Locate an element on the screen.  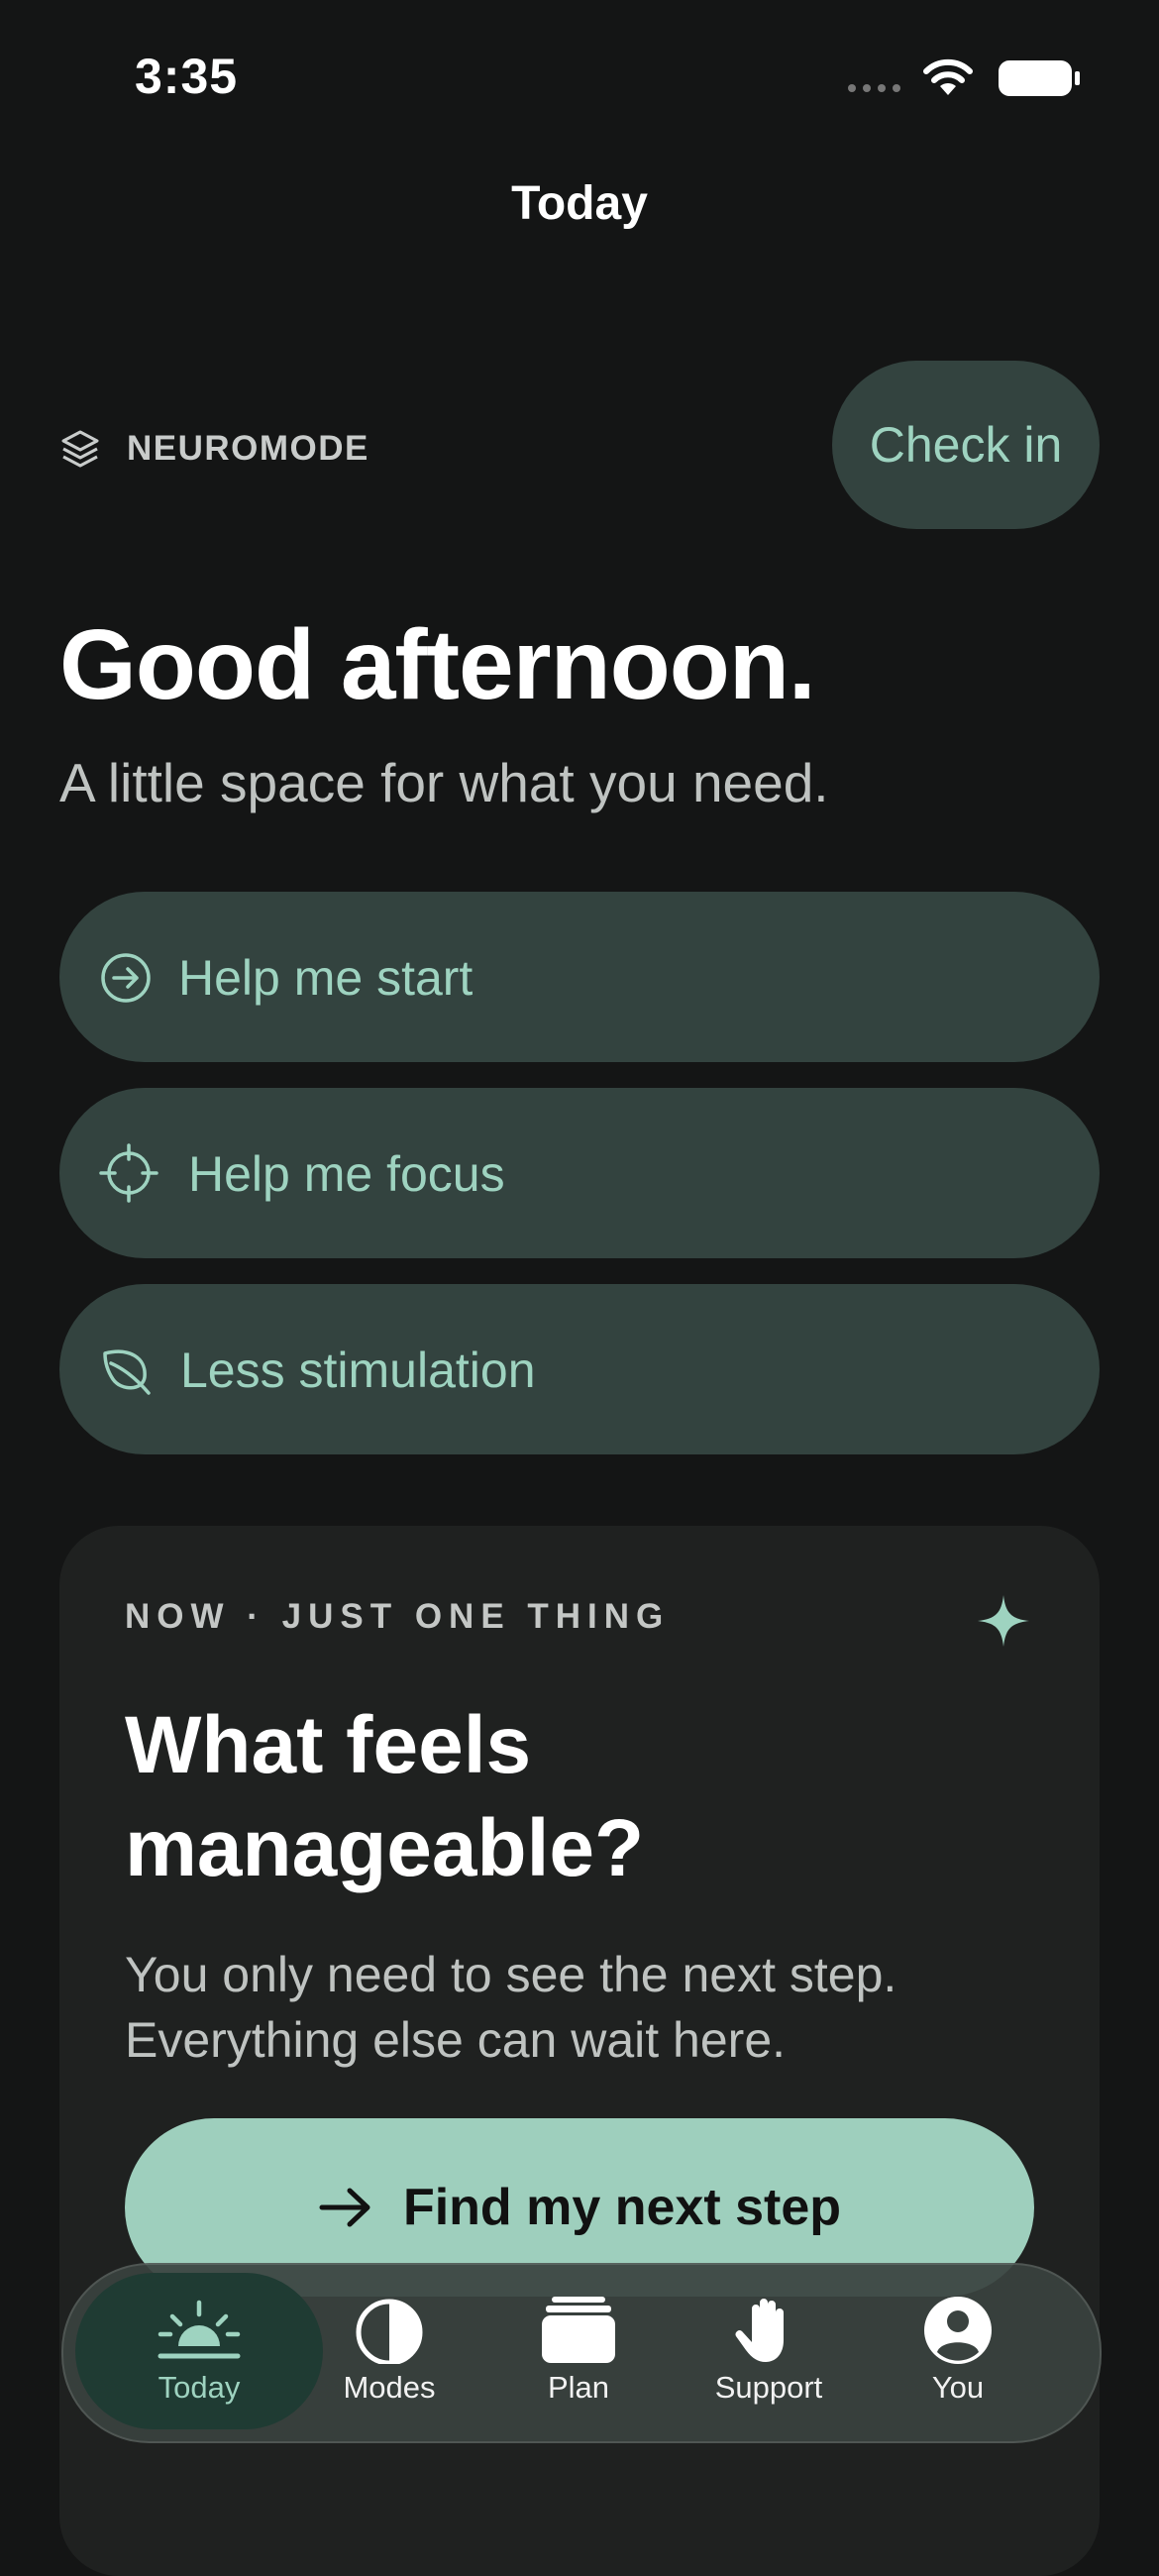
tab-you: You is located at coordinates (958, 2359).